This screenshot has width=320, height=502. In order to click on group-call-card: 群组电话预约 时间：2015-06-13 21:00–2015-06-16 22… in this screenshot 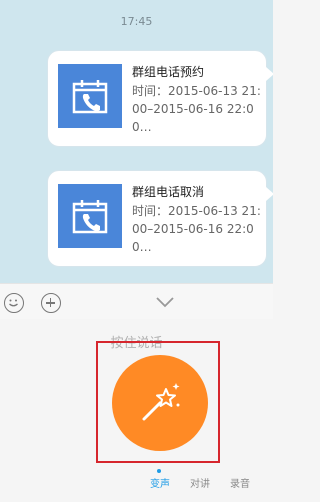, I will do `click(160, 98)`.